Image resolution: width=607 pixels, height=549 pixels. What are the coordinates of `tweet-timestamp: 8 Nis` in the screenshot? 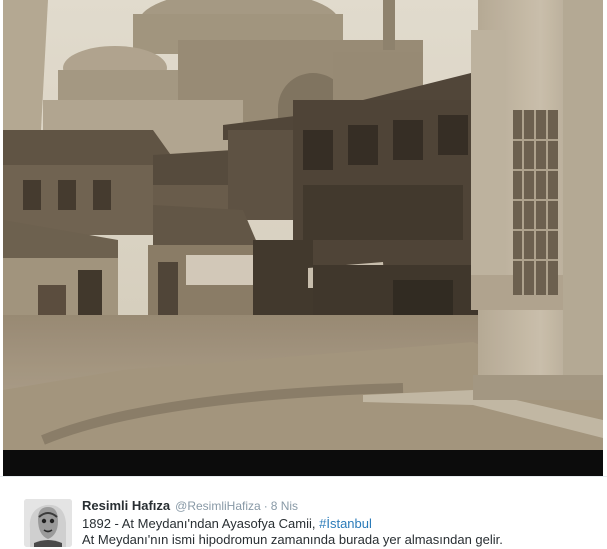 It's located at (284, 506).